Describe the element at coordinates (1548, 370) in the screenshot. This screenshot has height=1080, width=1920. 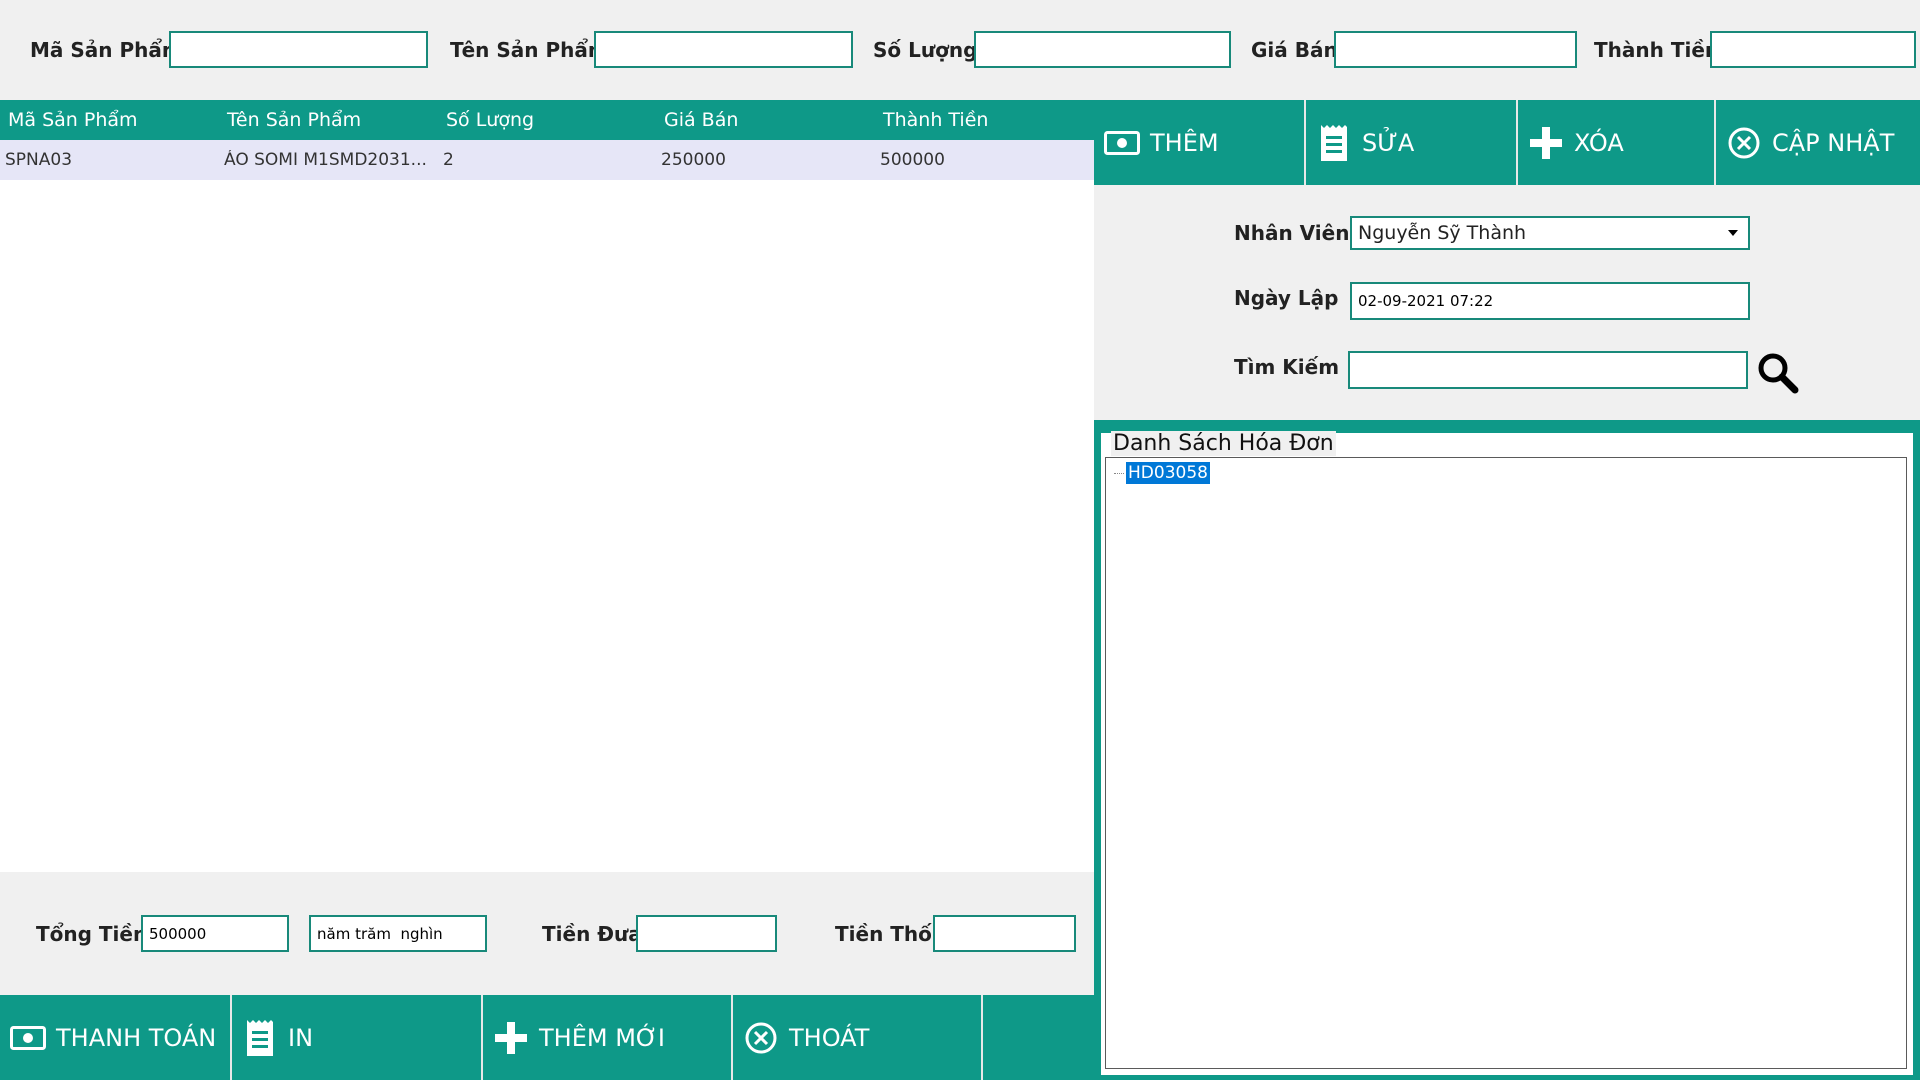
I see `search-input` at that location.